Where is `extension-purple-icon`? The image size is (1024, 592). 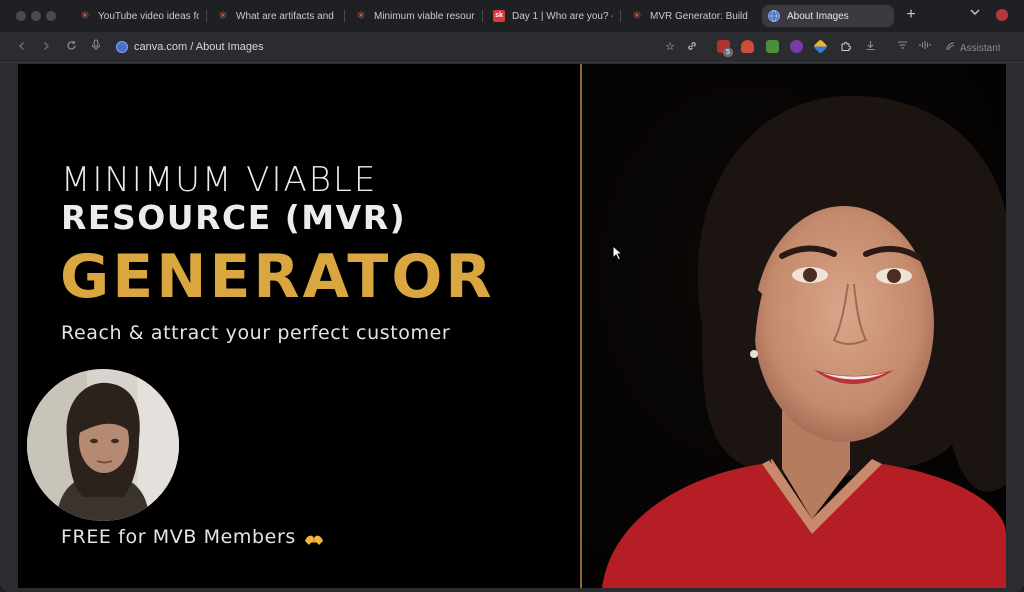 extension-purple-icon is located at coordinates (796, 46).